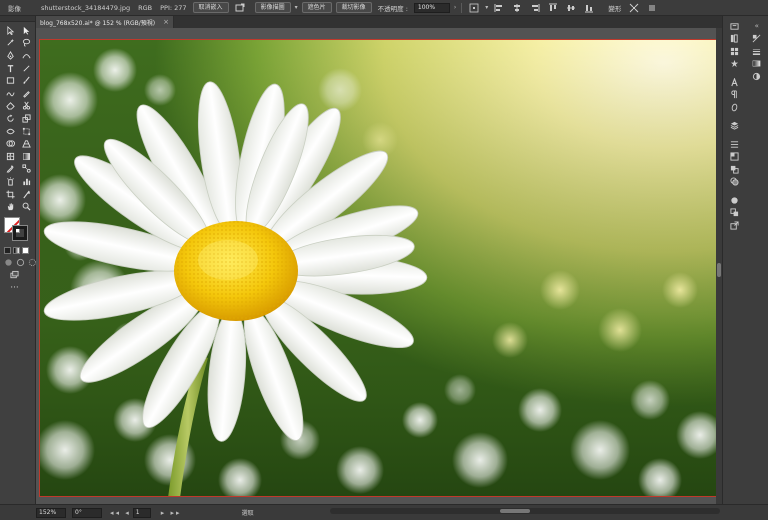 Image resolution: width=768 pixels, height=520 pixels. I want to click on selection-tool-icon, so click(10, 30).